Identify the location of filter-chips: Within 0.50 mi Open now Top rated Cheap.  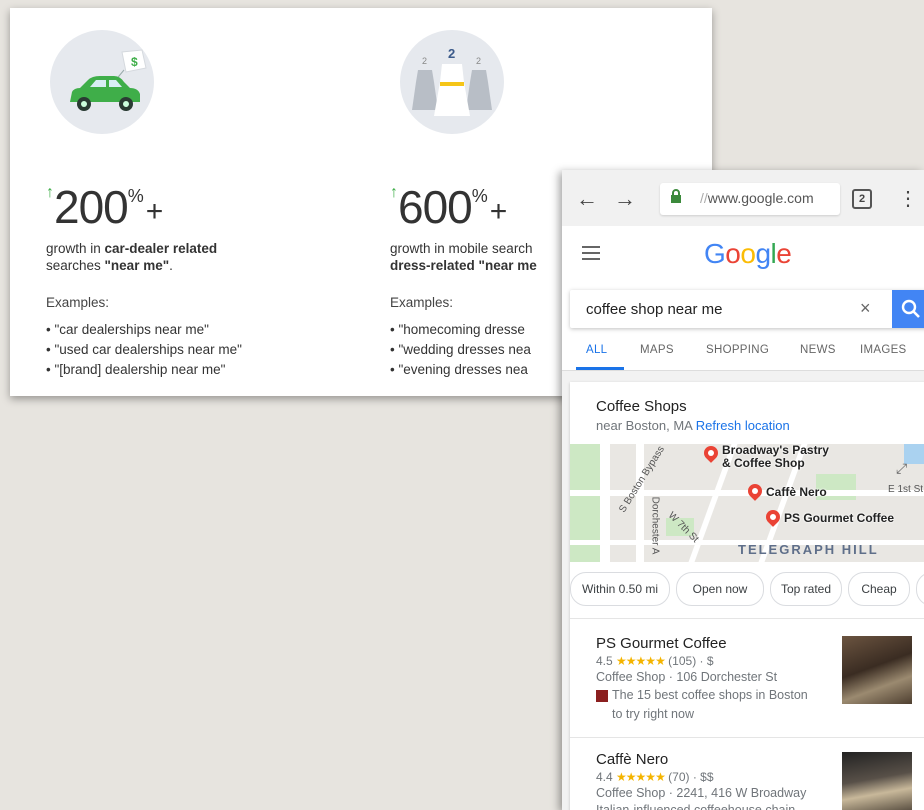
(747, 590).